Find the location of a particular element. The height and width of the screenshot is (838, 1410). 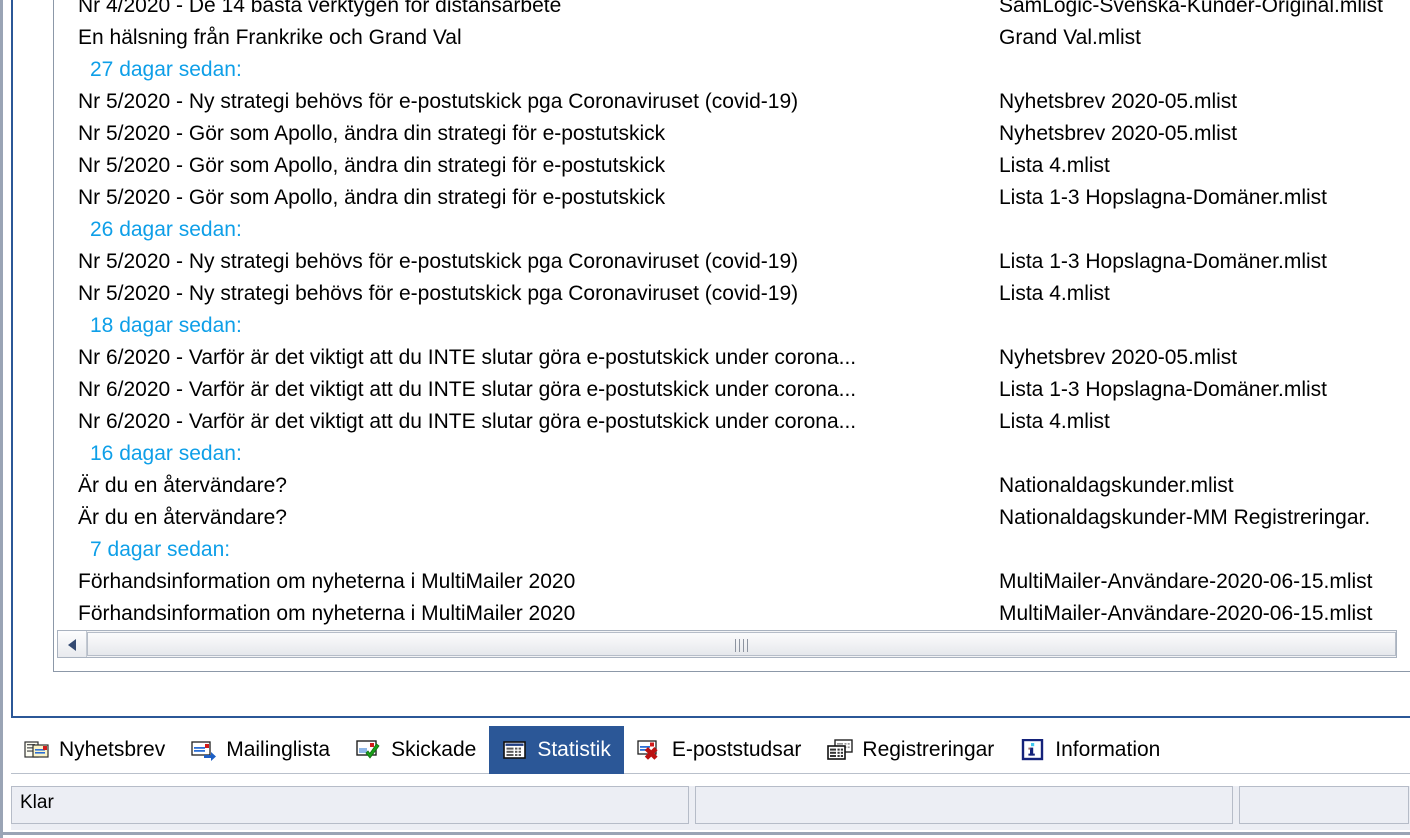

tab-label: Nyhetsbrev is located at coordinates (112, 749).